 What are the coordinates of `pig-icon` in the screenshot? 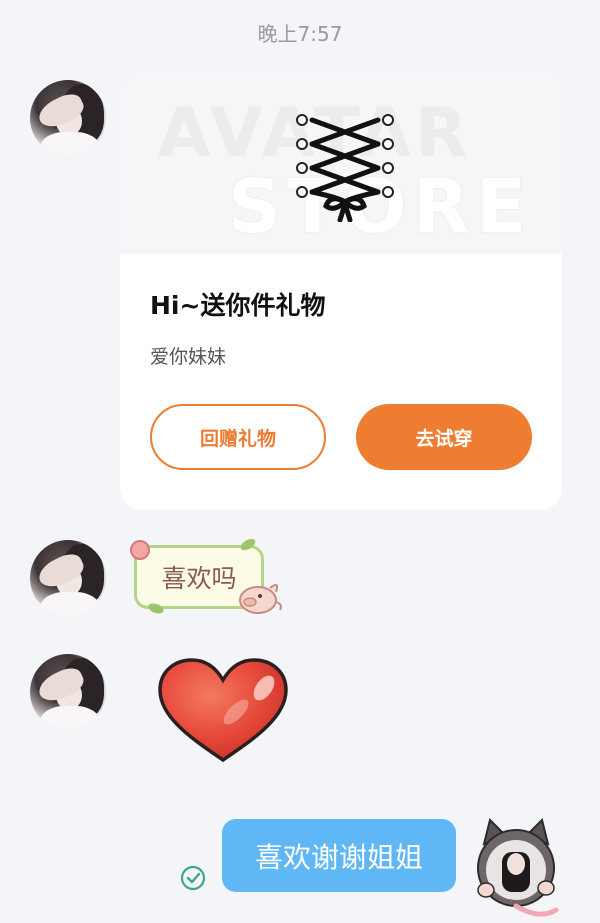 It's located at (260, 598).